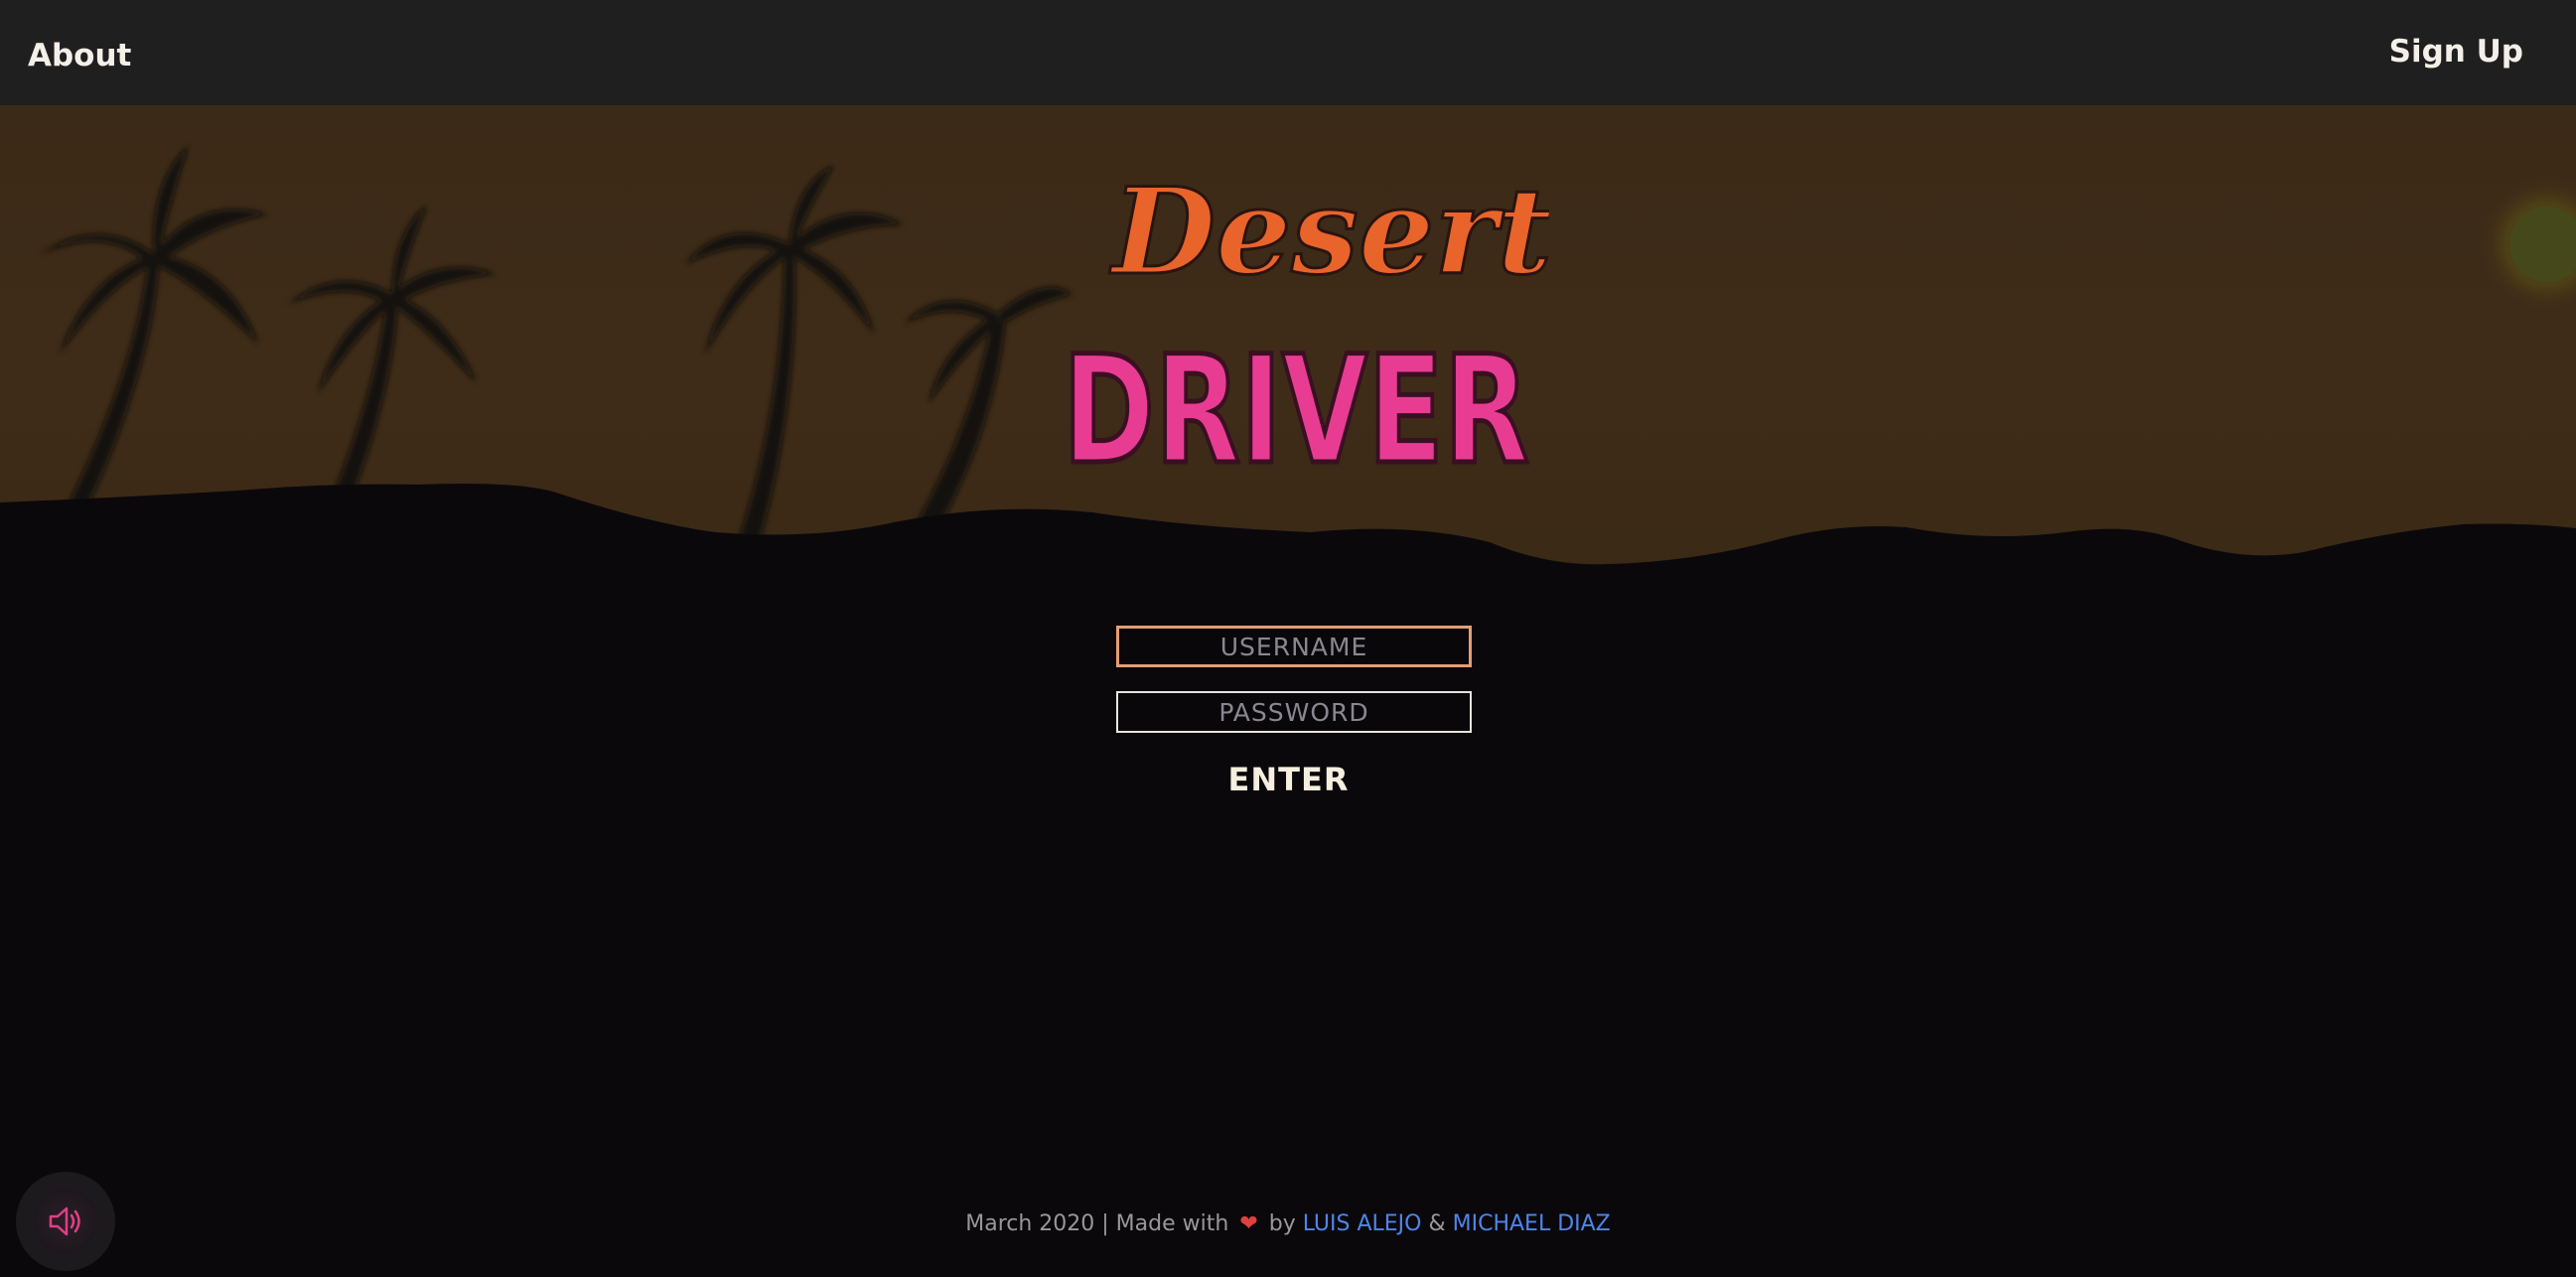 The width and height of the screenshot is (2576, 1277). What do you see at coordinates (1437, 1223) in the screenshot?
I see `footer-amp: &` at bounding box center [1437, 1223].